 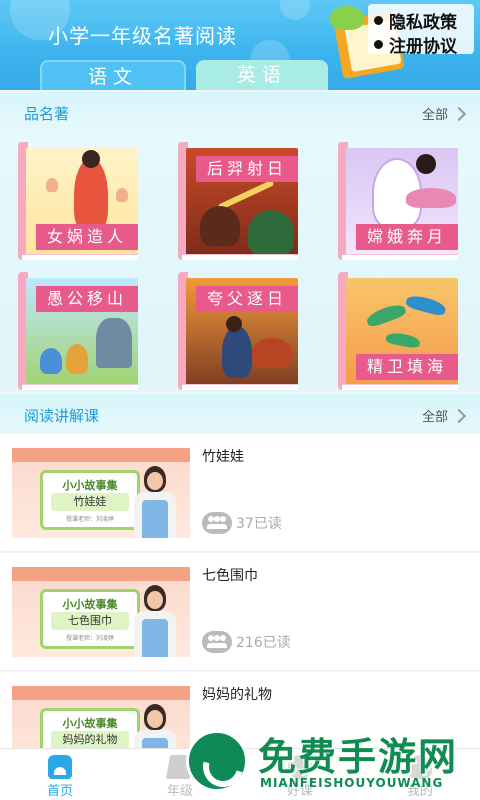 I want to click on watermark-subtitle: MIANFEISHOUYOUWANG, so click(x=352, y=783).